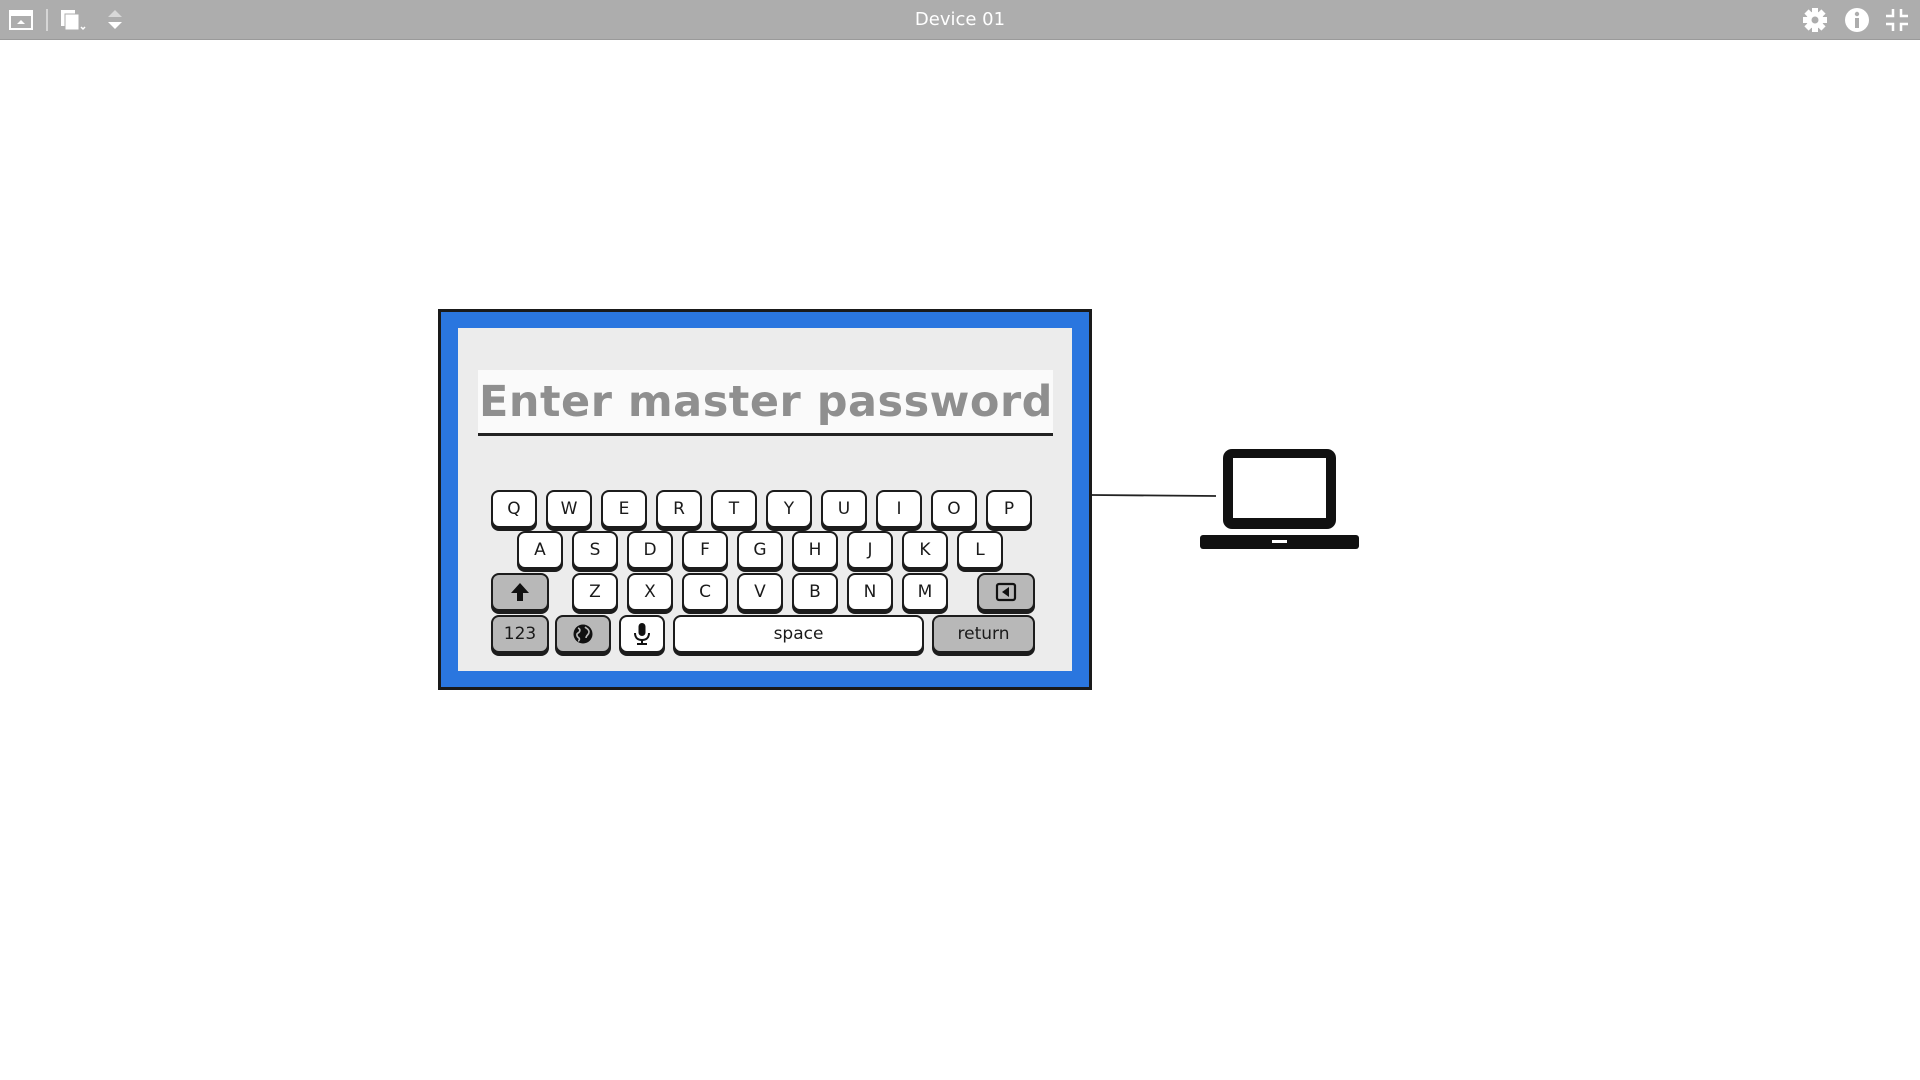  I want to click on key-g: G, so click(760, 550).